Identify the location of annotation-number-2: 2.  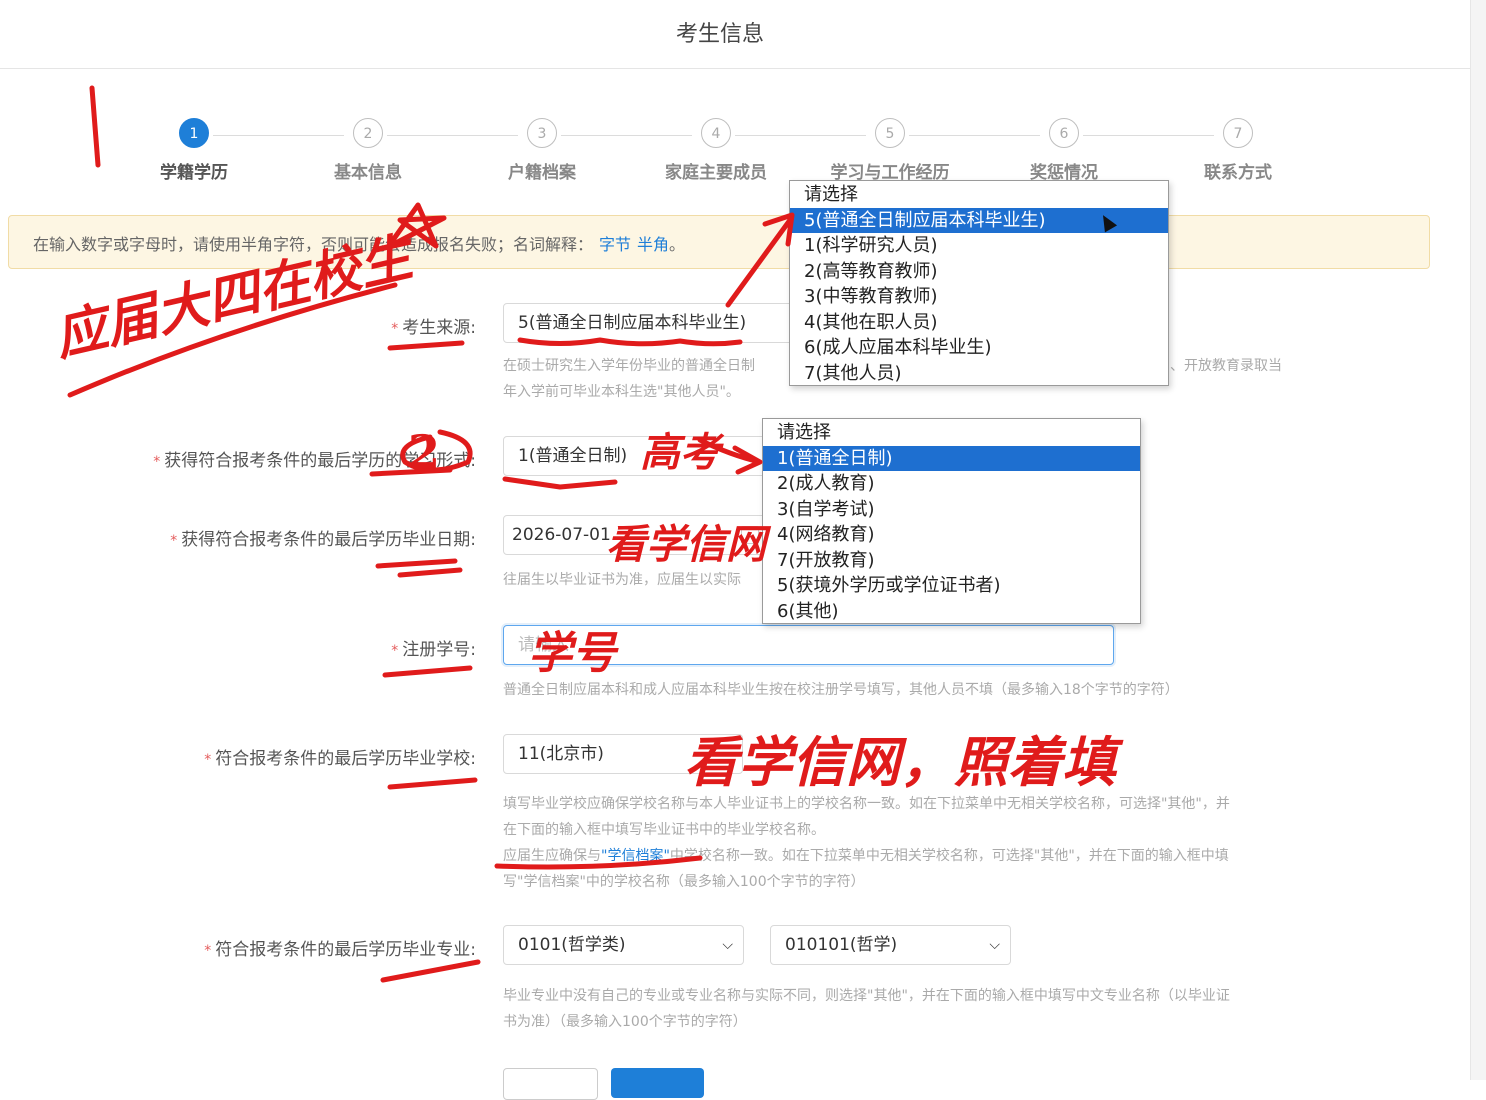
(424, 452).